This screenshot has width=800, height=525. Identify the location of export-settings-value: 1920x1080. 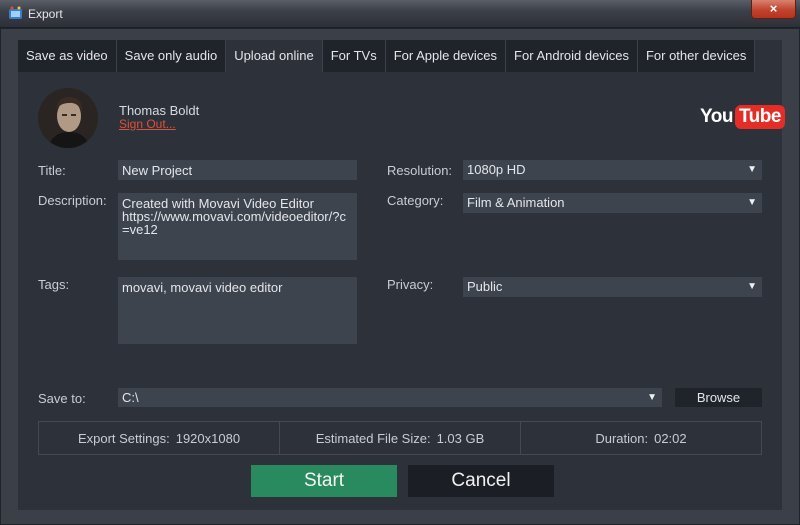
(208, 438).